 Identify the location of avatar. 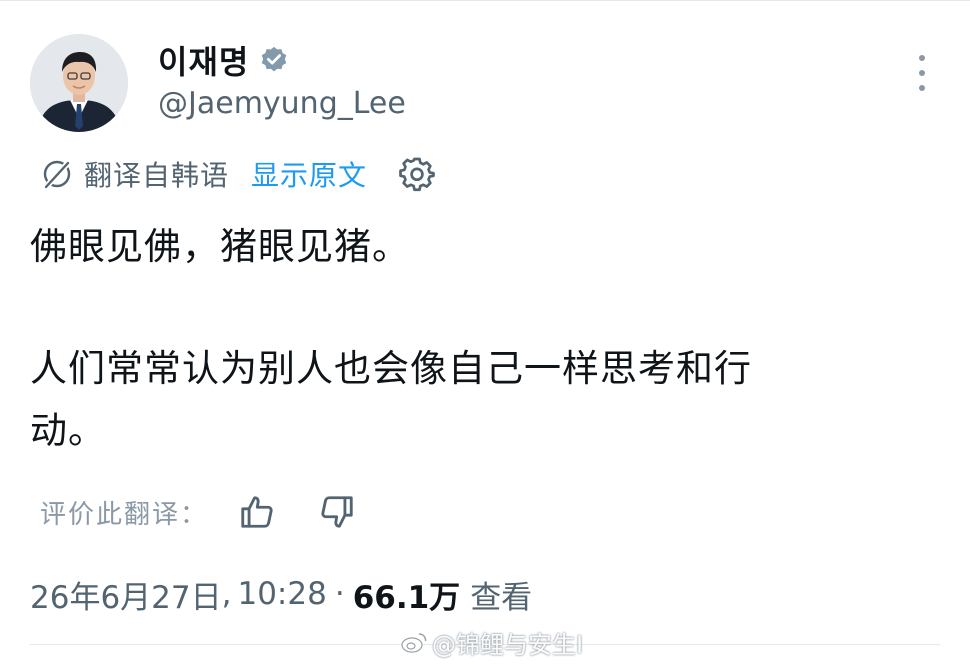
(79, 83).